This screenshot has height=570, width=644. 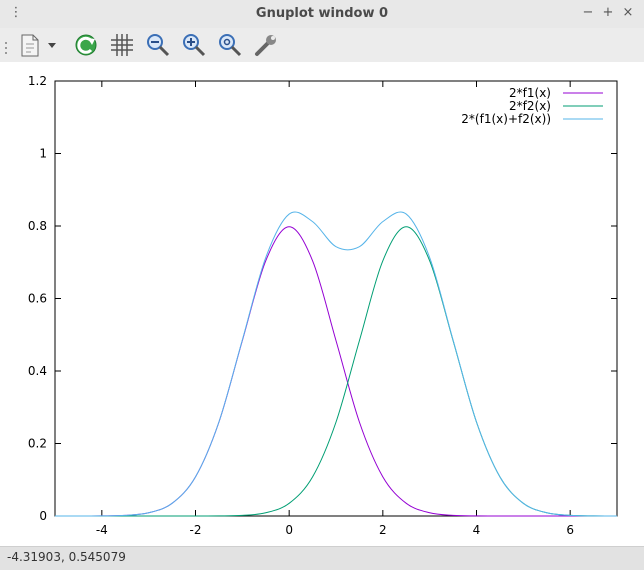 I want to click on x-tick-label: 0, so click(x=289, y=530).